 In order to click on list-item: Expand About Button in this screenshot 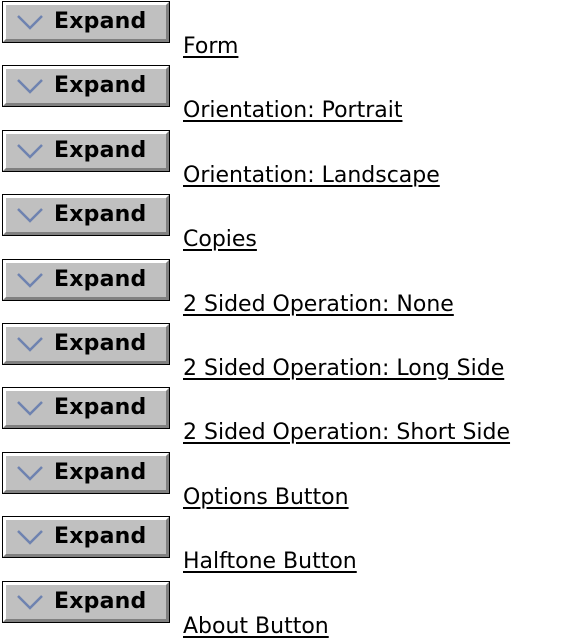, I will do `click(293, 612)`.